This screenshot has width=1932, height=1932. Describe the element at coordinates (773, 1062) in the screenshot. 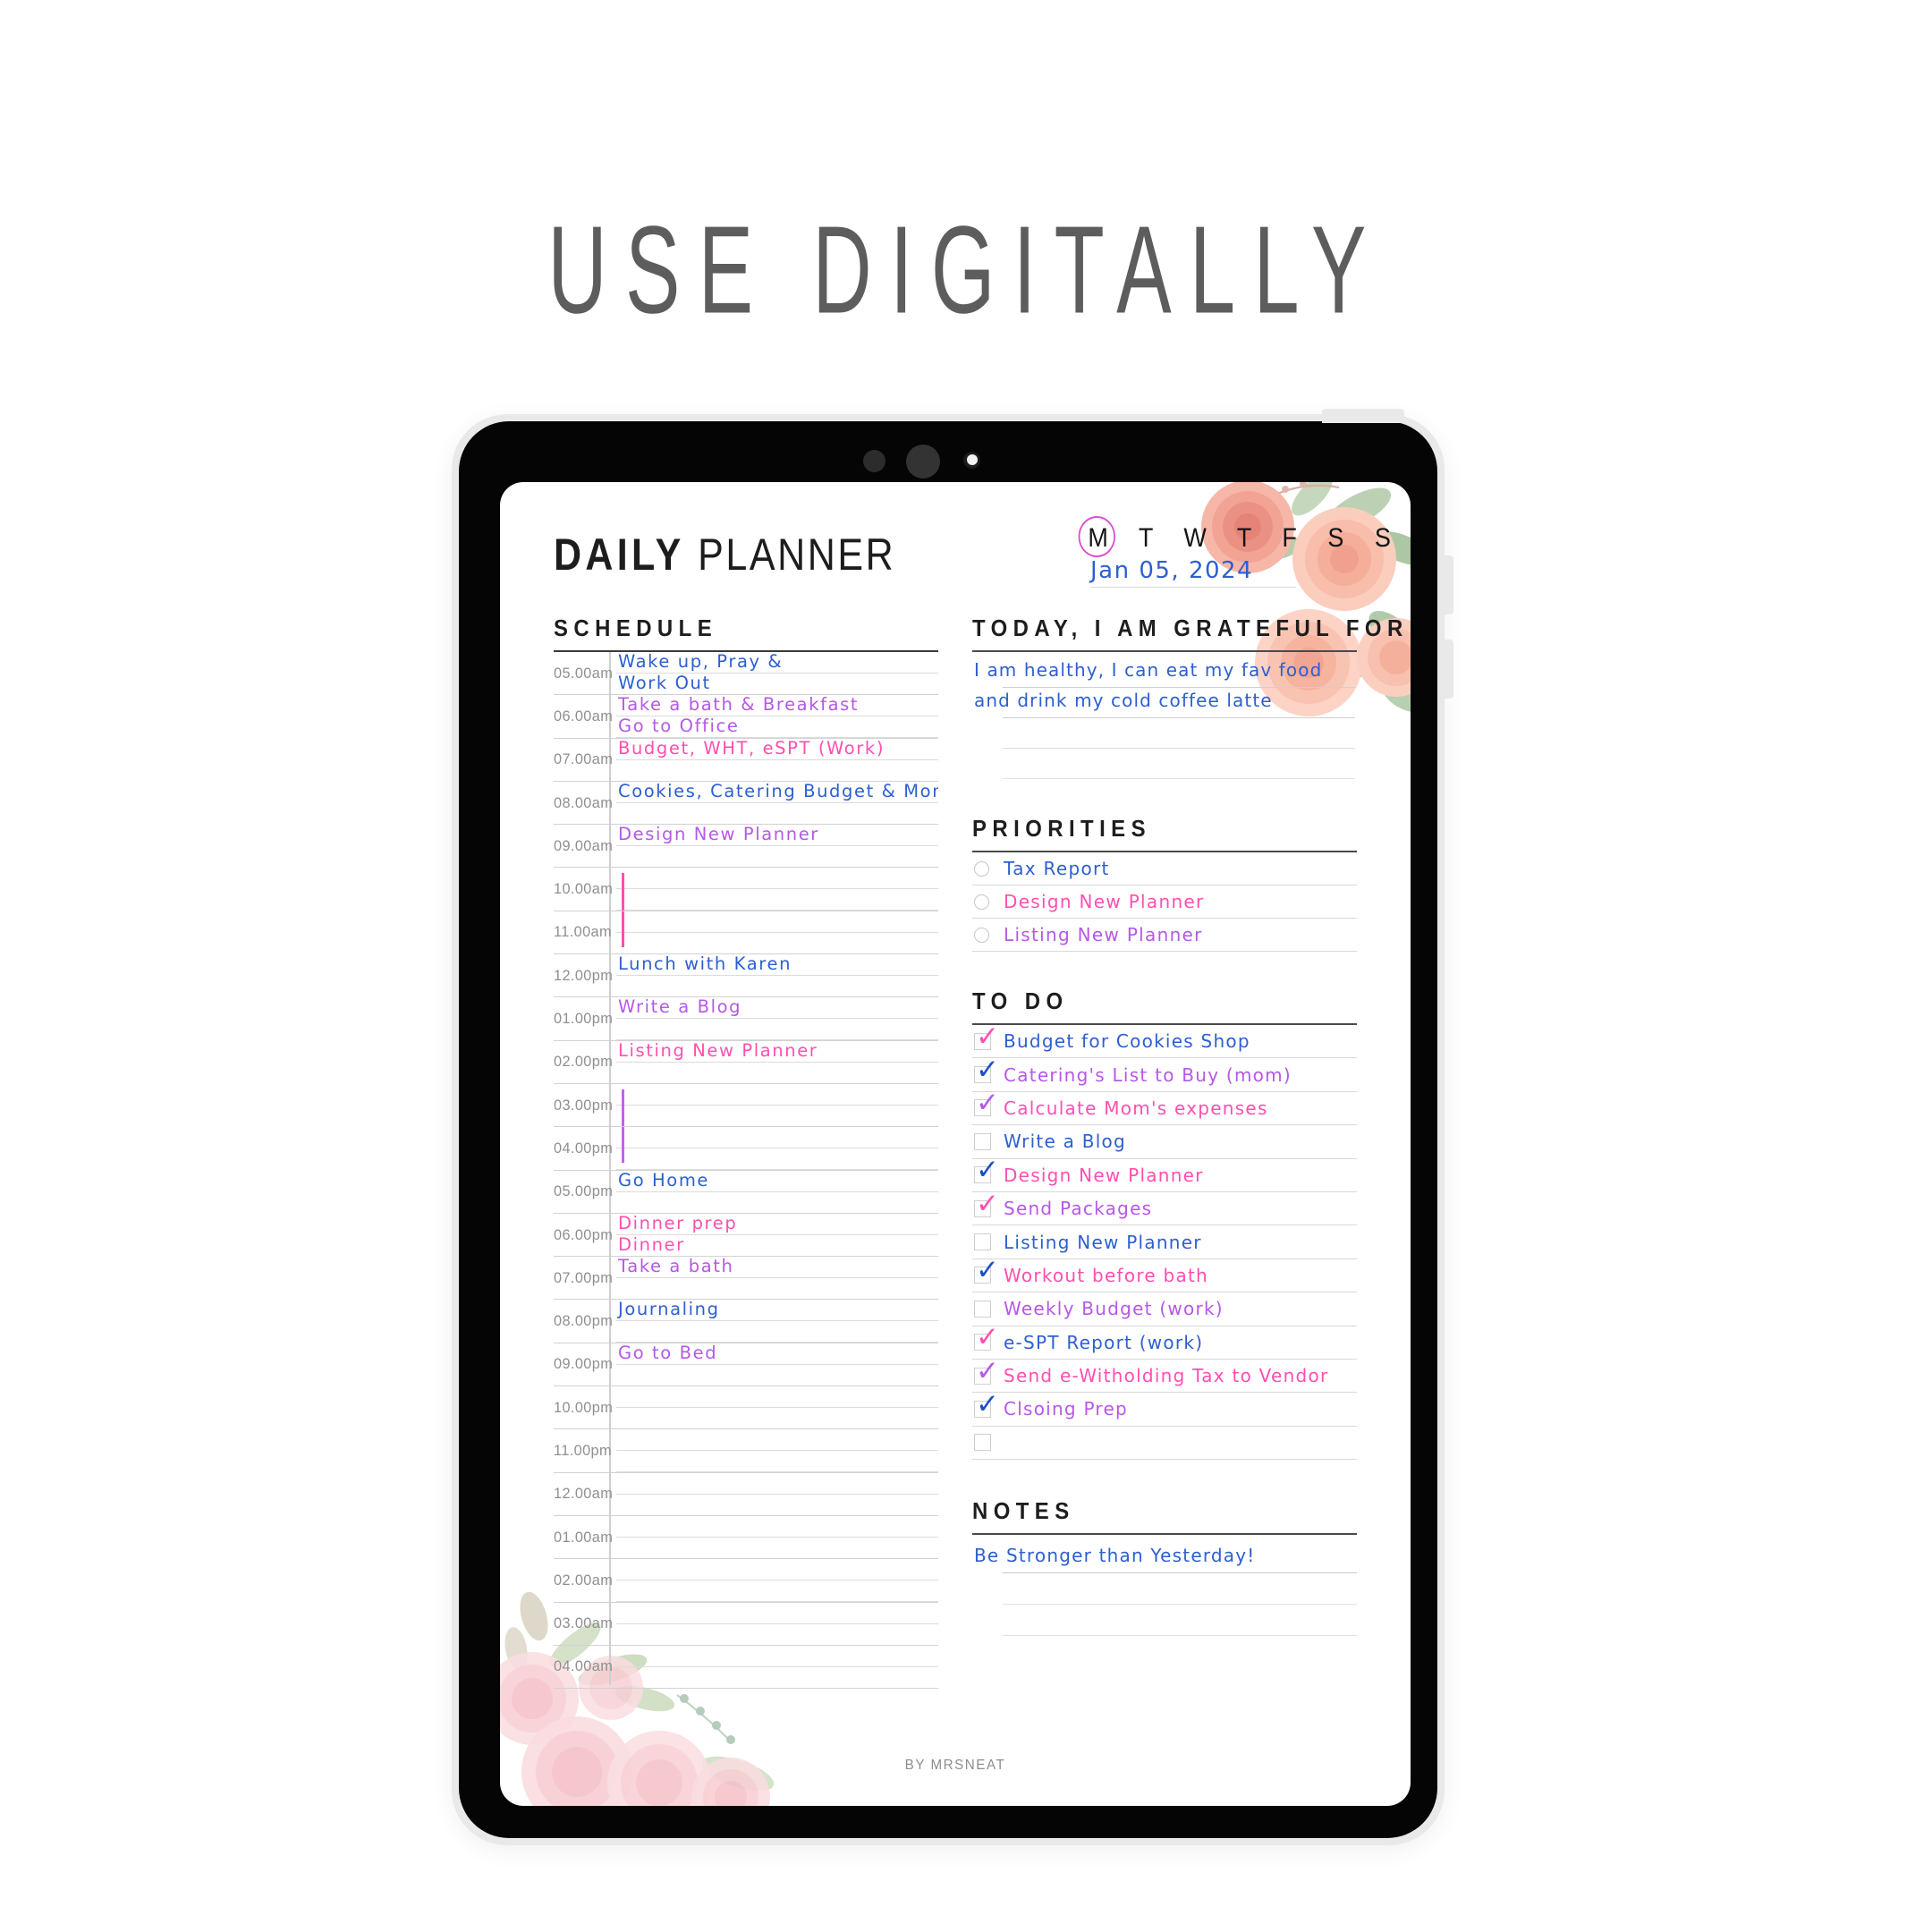

I see `schedule-entry: Listing New Planner` at that location.